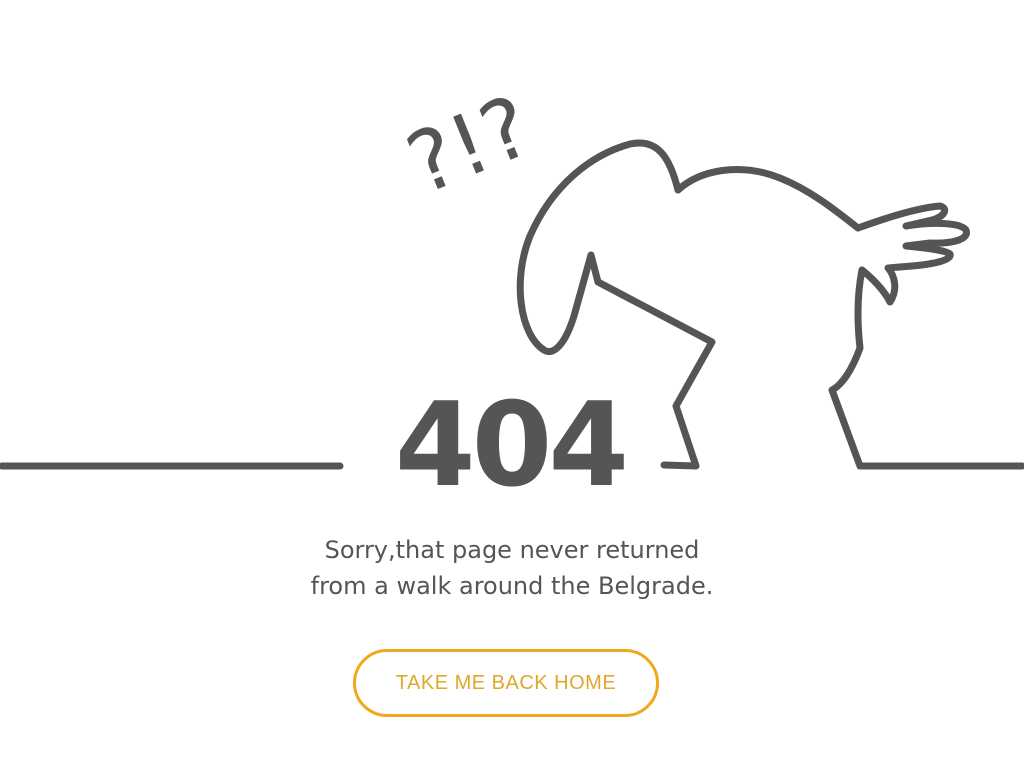  I want to click on confusion-marks-text: ?!?, so click(469, 145).